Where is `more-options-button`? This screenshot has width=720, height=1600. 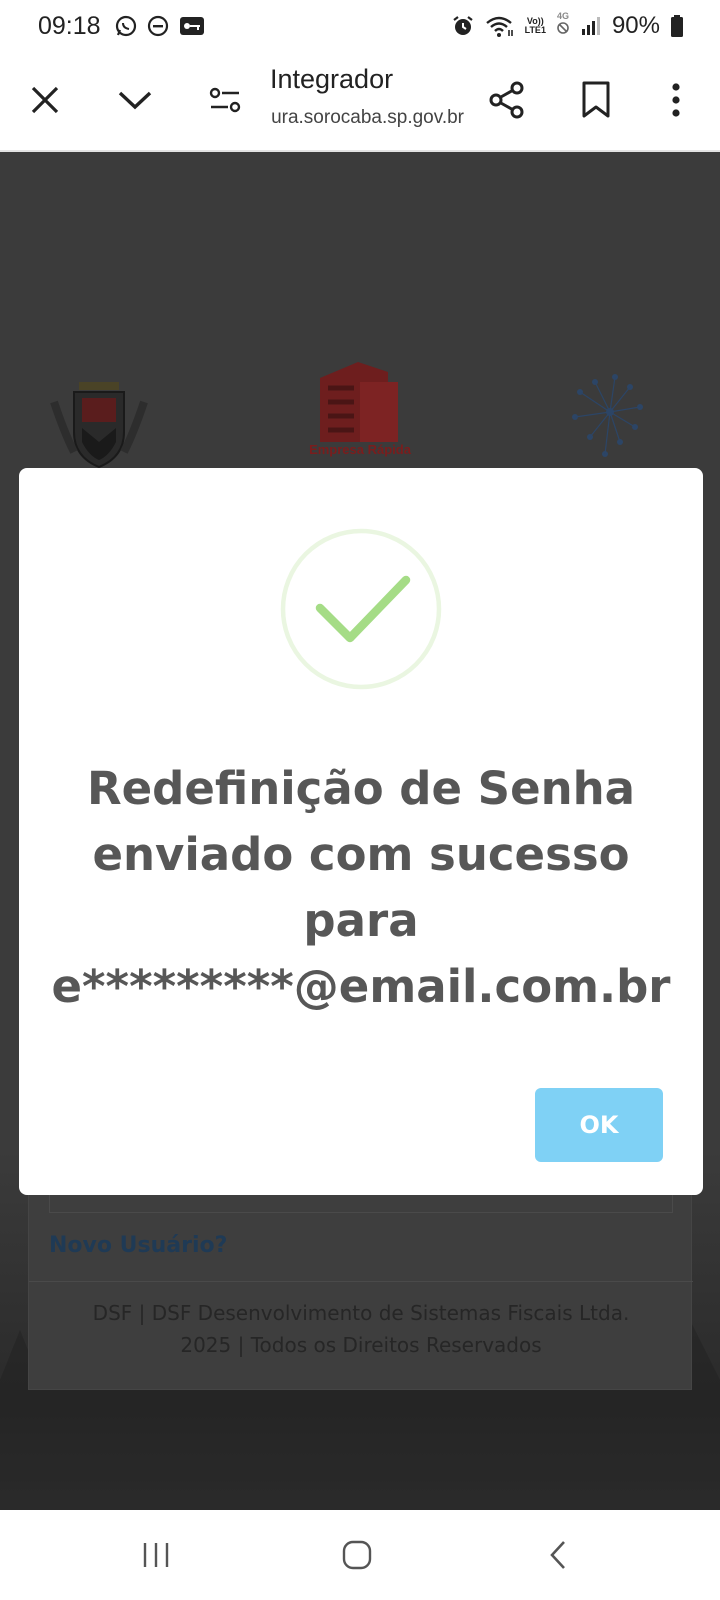 more-options-button is located at coordinates (676, 100).